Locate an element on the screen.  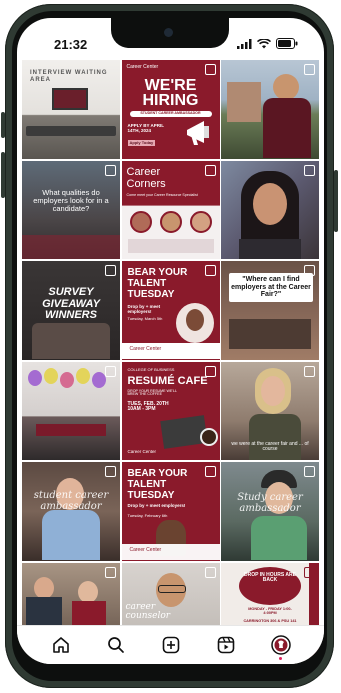
post-2-subtitle: STUDENT CAREER AMBASSADOR is located at coordinates (170, 114).